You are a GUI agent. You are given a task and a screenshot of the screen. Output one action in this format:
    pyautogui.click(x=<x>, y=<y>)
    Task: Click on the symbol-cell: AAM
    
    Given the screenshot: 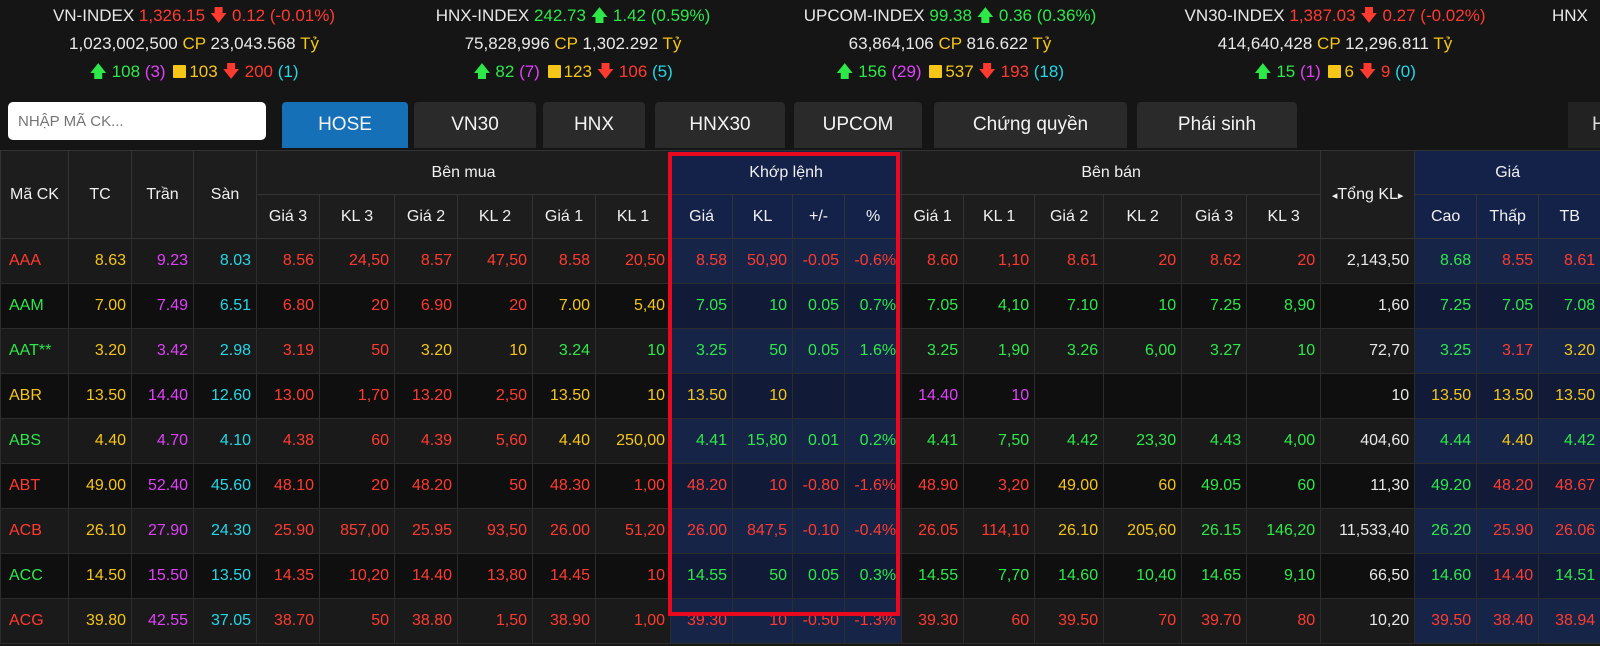 What is the action you would take?
    pyautogui.click(x=34, y=306)
    